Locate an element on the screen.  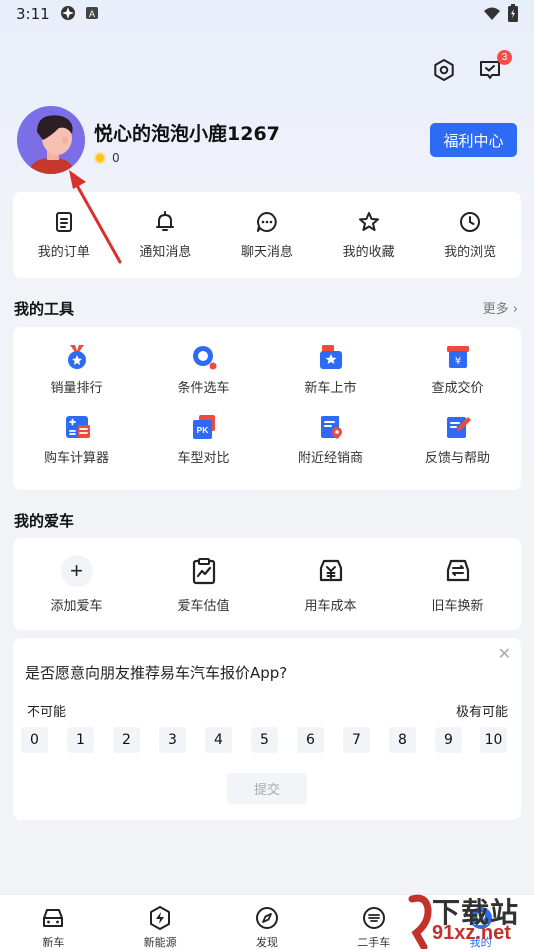
settings-icon is located at coordinates (444, 70).